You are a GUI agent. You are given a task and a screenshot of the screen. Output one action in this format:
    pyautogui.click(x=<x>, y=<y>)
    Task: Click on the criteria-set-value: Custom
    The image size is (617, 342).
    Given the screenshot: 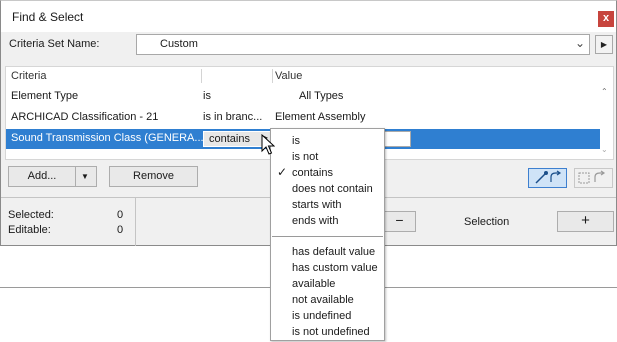 What is the action you would take?
    pyautogui.click(x=179, y=44)
    